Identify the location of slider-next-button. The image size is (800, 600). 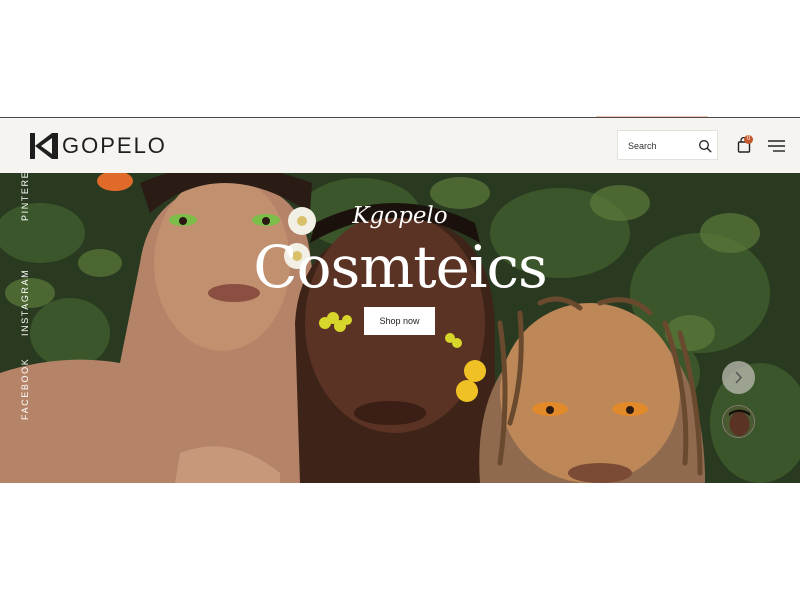
(738, 377).